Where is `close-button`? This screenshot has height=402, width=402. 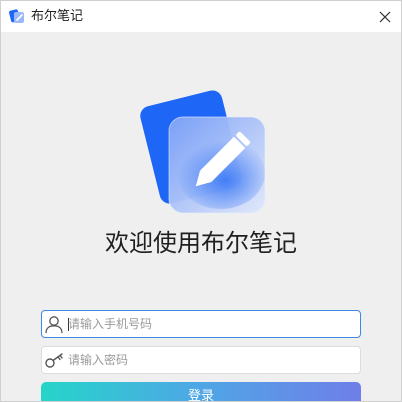 close-button is located at coordinates (385, 16).